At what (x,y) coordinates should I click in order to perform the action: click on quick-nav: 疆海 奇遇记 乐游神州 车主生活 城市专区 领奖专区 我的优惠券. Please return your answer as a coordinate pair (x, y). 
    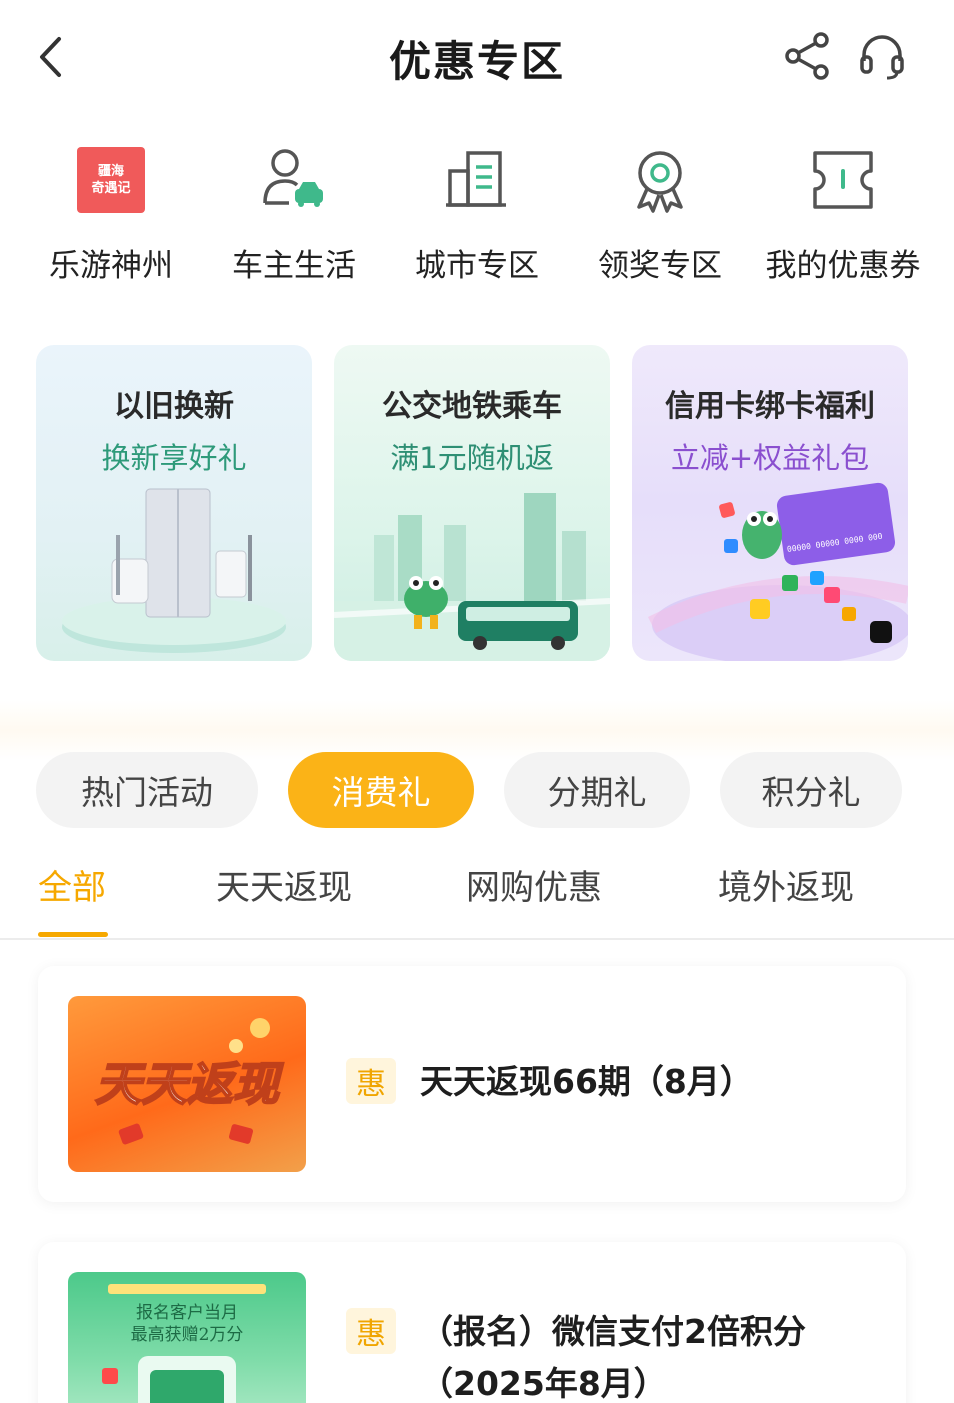
    Looking at the image, I should click on (477, 215).